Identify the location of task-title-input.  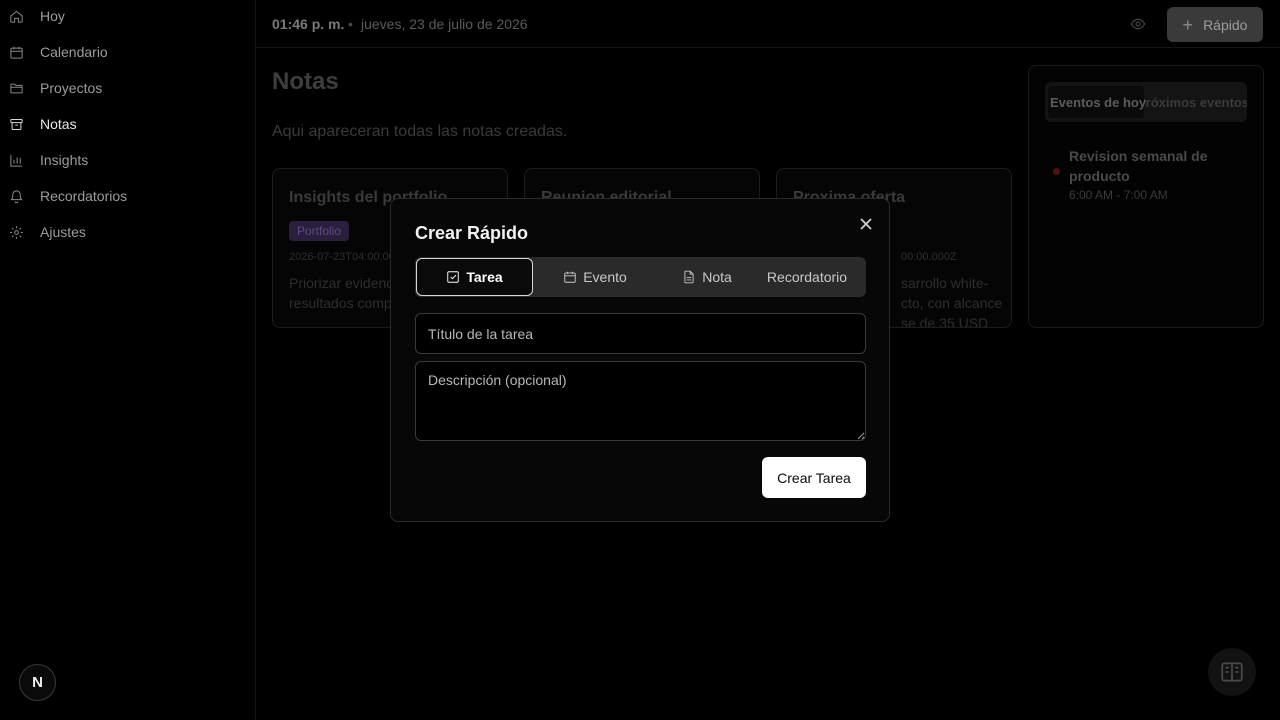
(640, 333).